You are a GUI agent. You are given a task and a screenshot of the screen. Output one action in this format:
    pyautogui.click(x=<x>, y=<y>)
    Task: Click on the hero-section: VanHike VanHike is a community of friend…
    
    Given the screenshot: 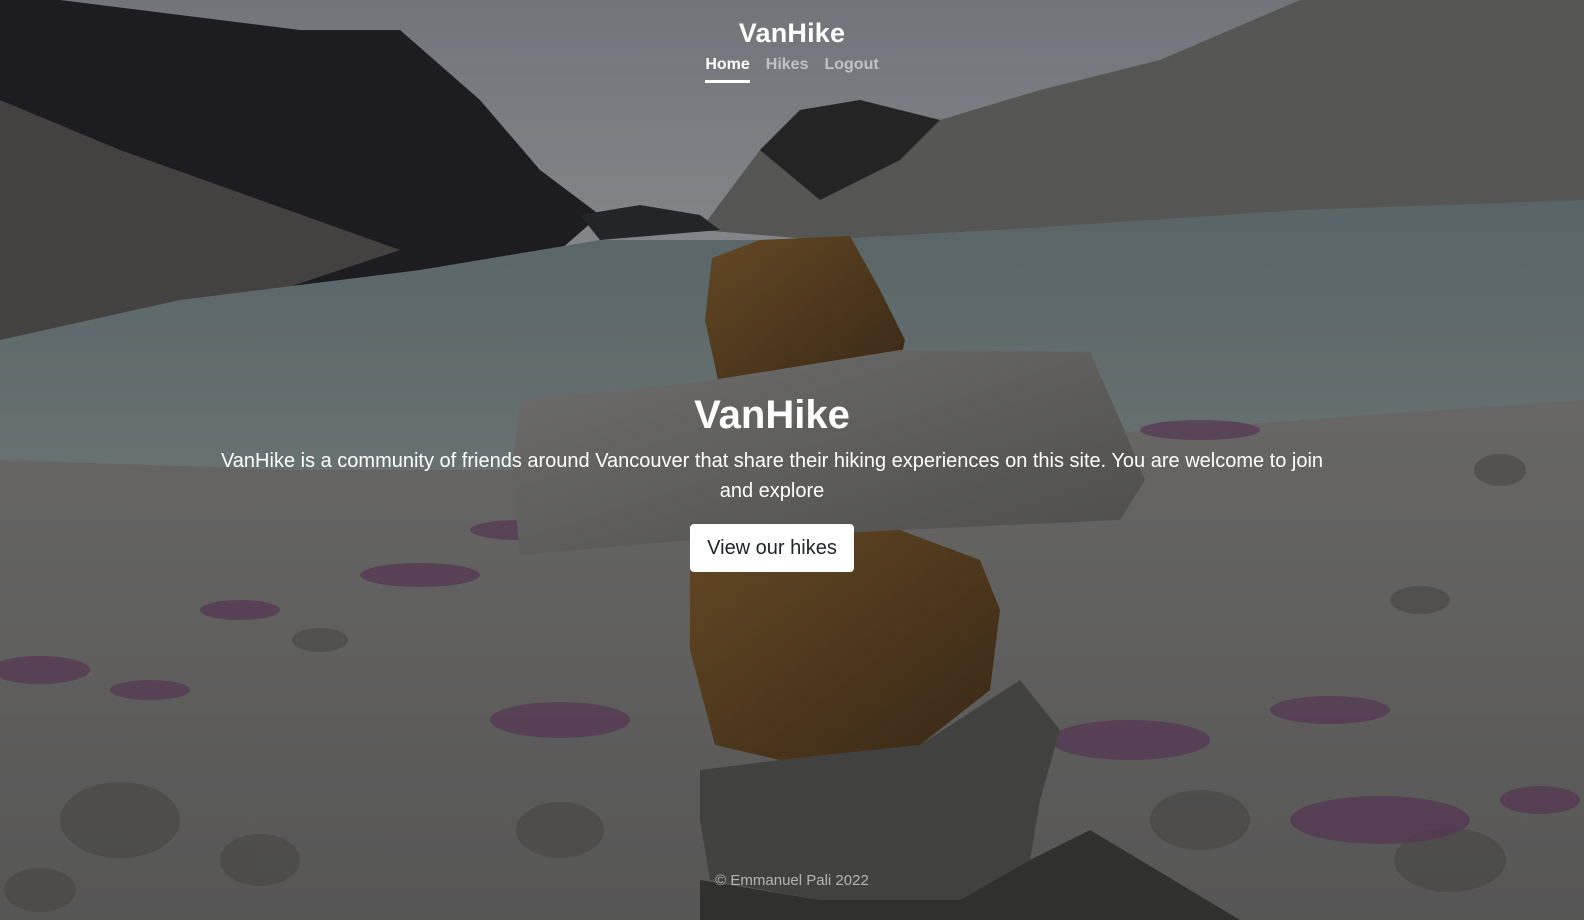 What is the action you would take?
    pyautogui.click(x=772, y=481)
    